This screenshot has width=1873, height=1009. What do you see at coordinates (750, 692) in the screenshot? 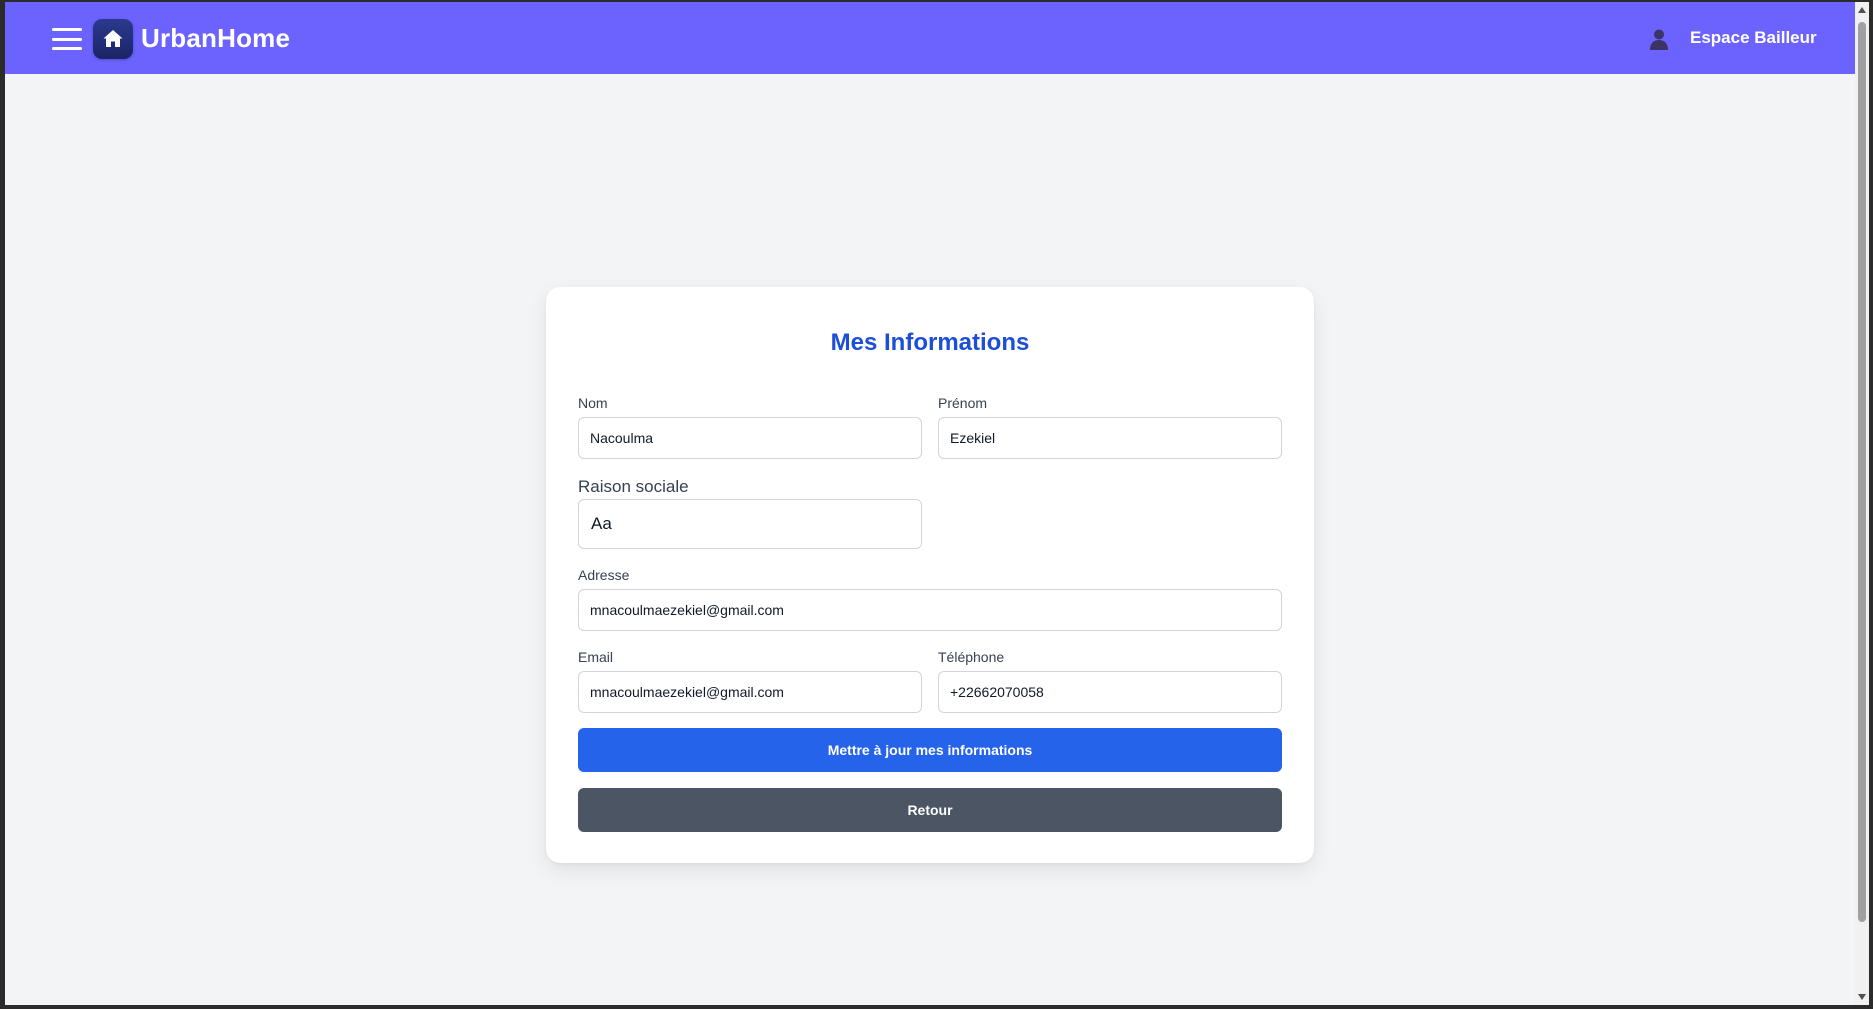
I see `email-input` at bounding box center [750, 692].